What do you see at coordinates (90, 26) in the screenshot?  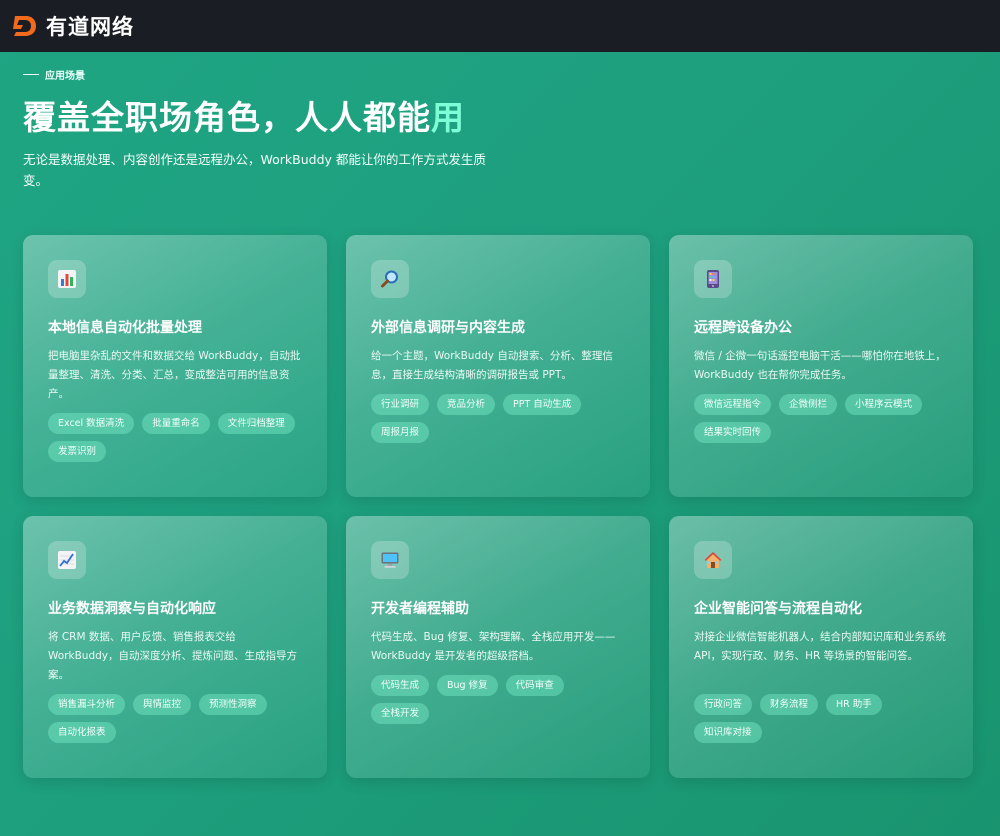 I see `brand-name: 有道网络` at bounding box center [90, 26].